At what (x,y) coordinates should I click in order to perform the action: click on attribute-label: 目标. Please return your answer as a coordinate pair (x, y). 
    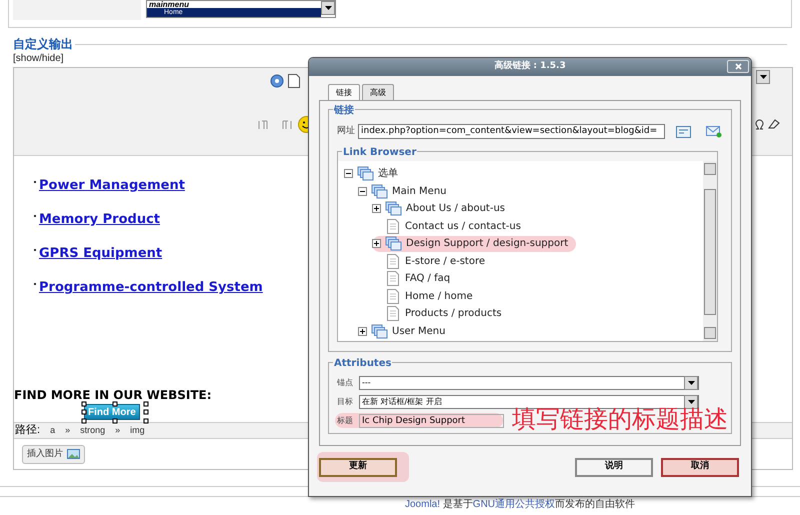
    Looking at the image, I should click on (345, 402).